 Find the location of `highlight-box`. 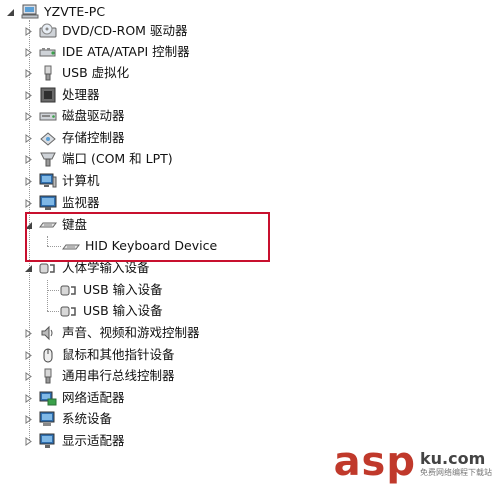

highlight-box is located at coordinates (147, 237).